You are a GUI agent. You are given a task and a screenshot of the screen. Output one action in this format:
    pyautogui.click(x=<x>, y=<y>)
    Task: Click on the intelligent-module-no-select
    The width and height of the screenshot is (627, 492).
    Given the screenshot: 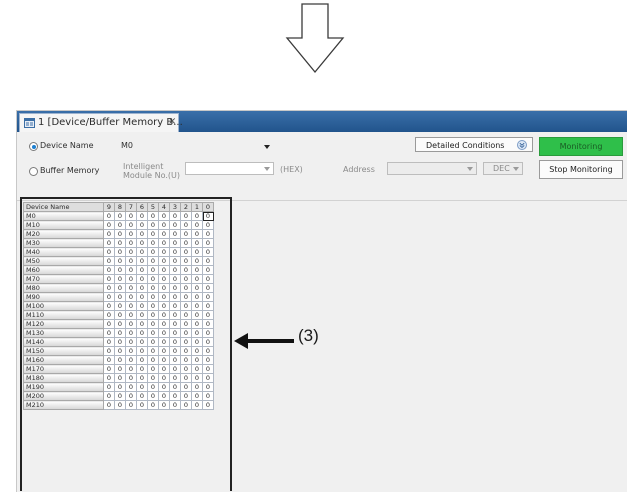 What is the action you would take?
    pyautogui.click(x=229, y=168)
    